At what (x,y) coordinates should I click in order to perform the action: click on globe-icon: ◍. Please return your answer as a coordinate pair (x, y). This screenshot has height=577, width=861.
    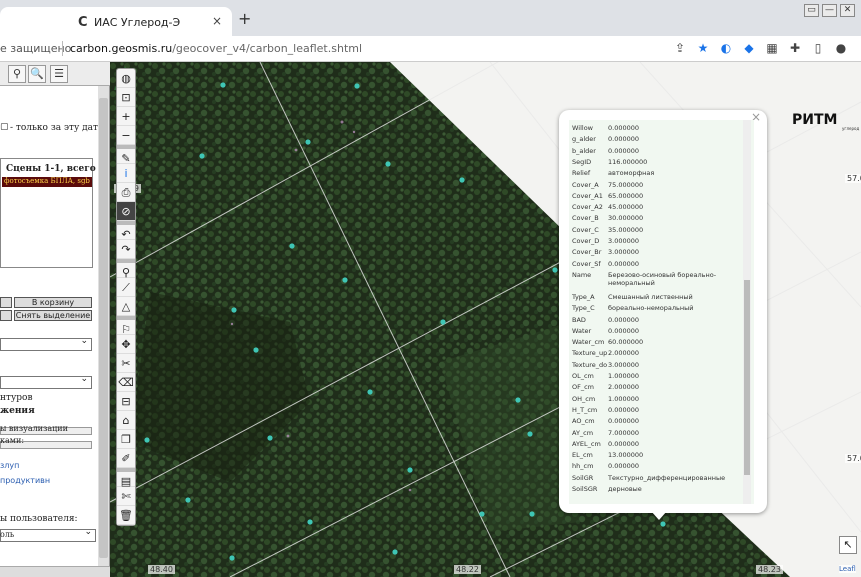
    Looking at the image, I should click on (126, 78).